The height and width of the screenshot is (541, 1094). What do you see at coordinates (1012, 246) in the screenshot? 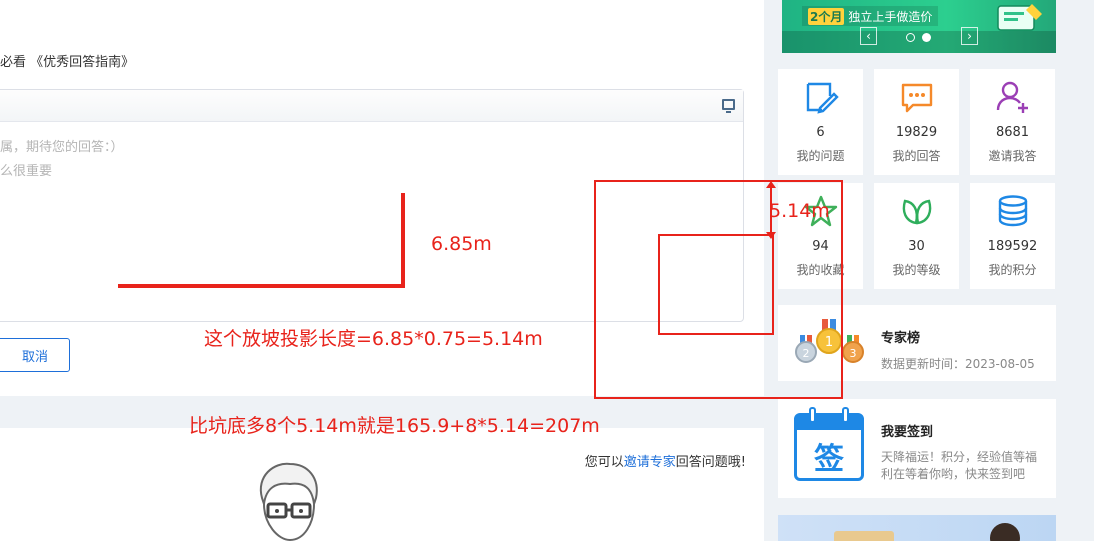
I see `stat-value: 189592` at bounding box center [1012, 246].